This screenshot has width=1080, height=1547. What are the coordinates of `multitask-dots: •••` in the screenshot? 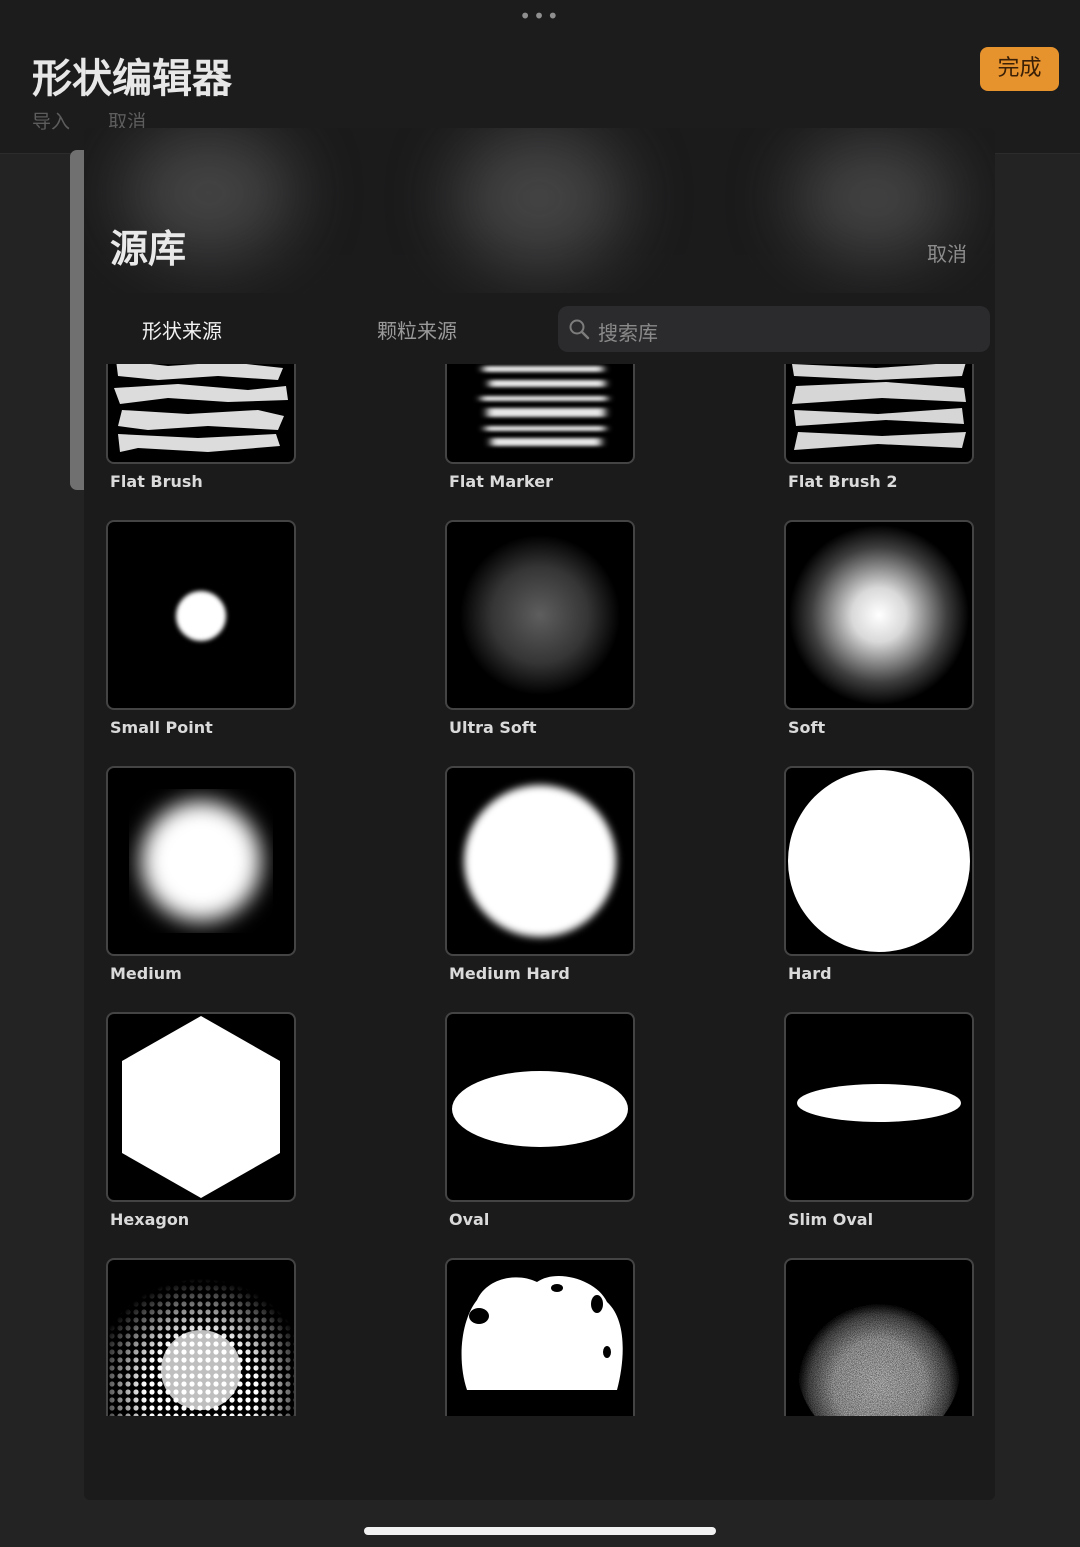 It's located at (540, 16).